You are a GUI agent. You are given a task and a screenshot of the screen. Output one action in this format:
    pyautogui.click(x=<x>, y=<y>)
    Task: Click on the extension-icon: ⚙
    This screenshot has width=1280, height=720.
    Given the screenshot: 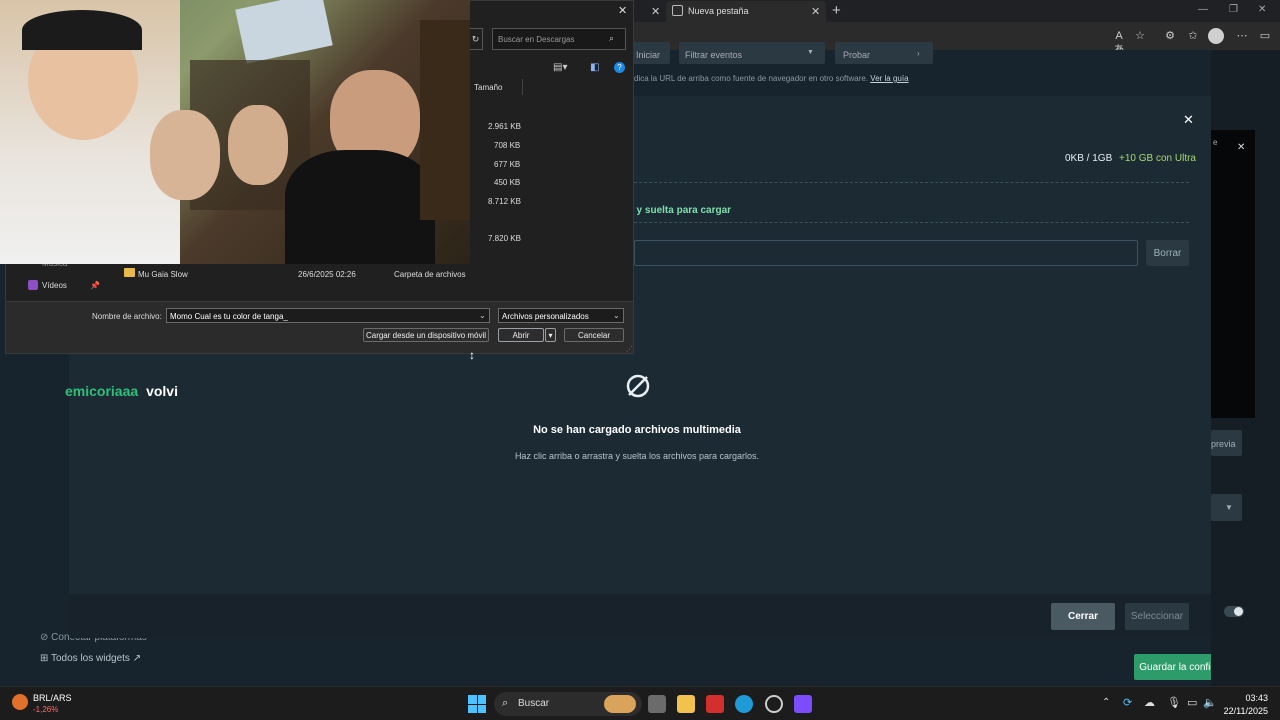 What is the action you would take?
    pyautogui.click(x=1170, y=36)
    